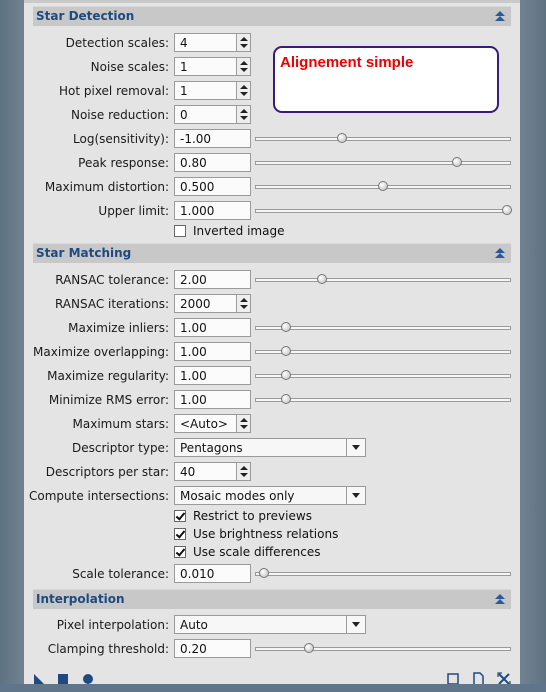 This screenshot has height=692, width=546. What do you see at coordinates (120, 424) in the screenshot?
I see `maximum-stars-label: Maximum stars:` at bounding box center [120, 424].